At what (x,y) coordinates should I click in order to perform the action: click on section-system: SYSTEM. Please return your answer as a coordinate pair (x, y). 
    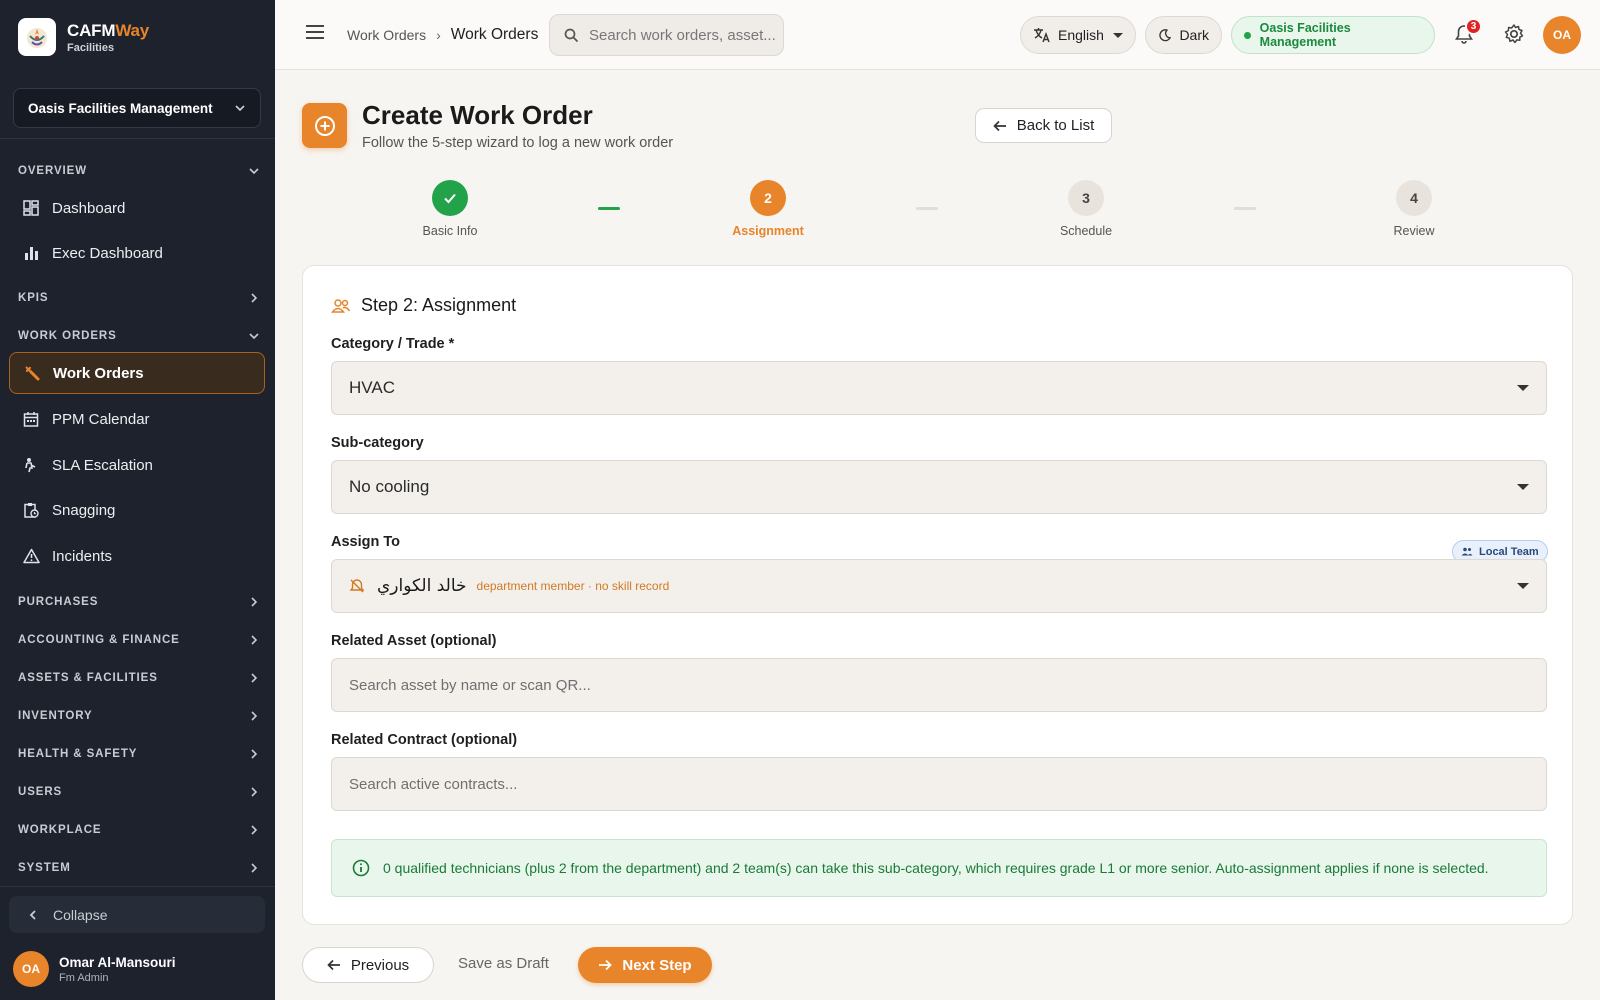
    Looking at the image, I should click on (139, 868).